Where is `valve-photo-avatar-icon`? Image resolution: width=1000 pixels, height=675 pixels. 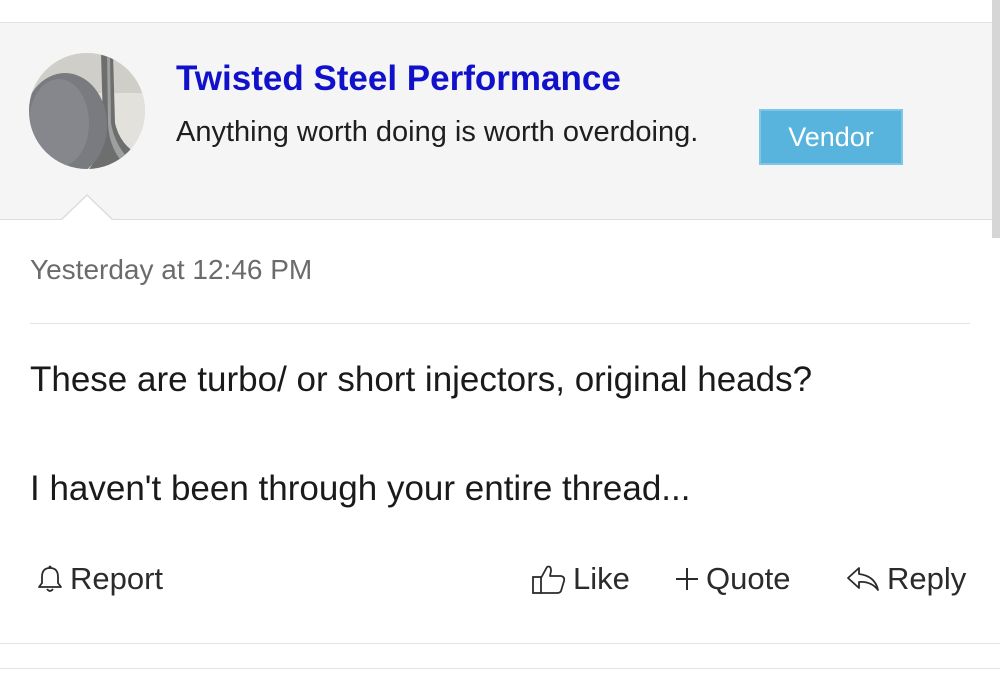 valve-photo-avatar-icon is located at coordinates (87, 111).